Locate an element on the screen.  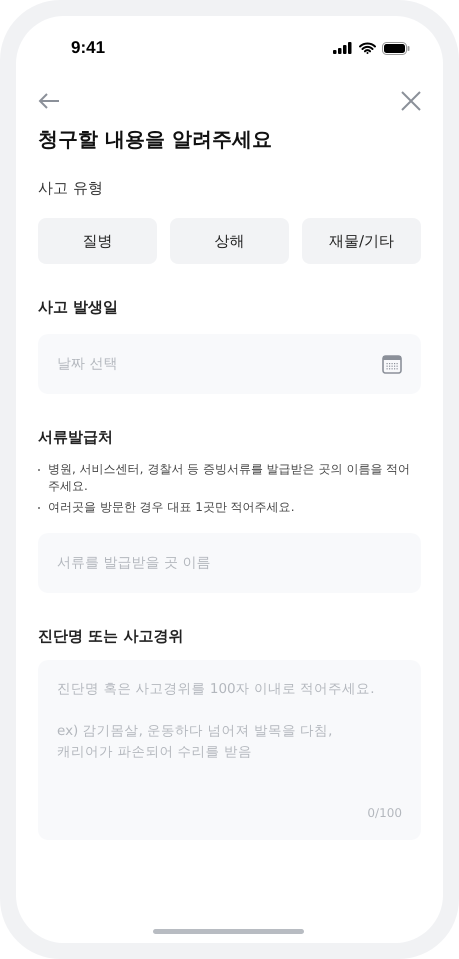
section-label: 진단명 또는 사고경위 is located at coordinates (111, 636).